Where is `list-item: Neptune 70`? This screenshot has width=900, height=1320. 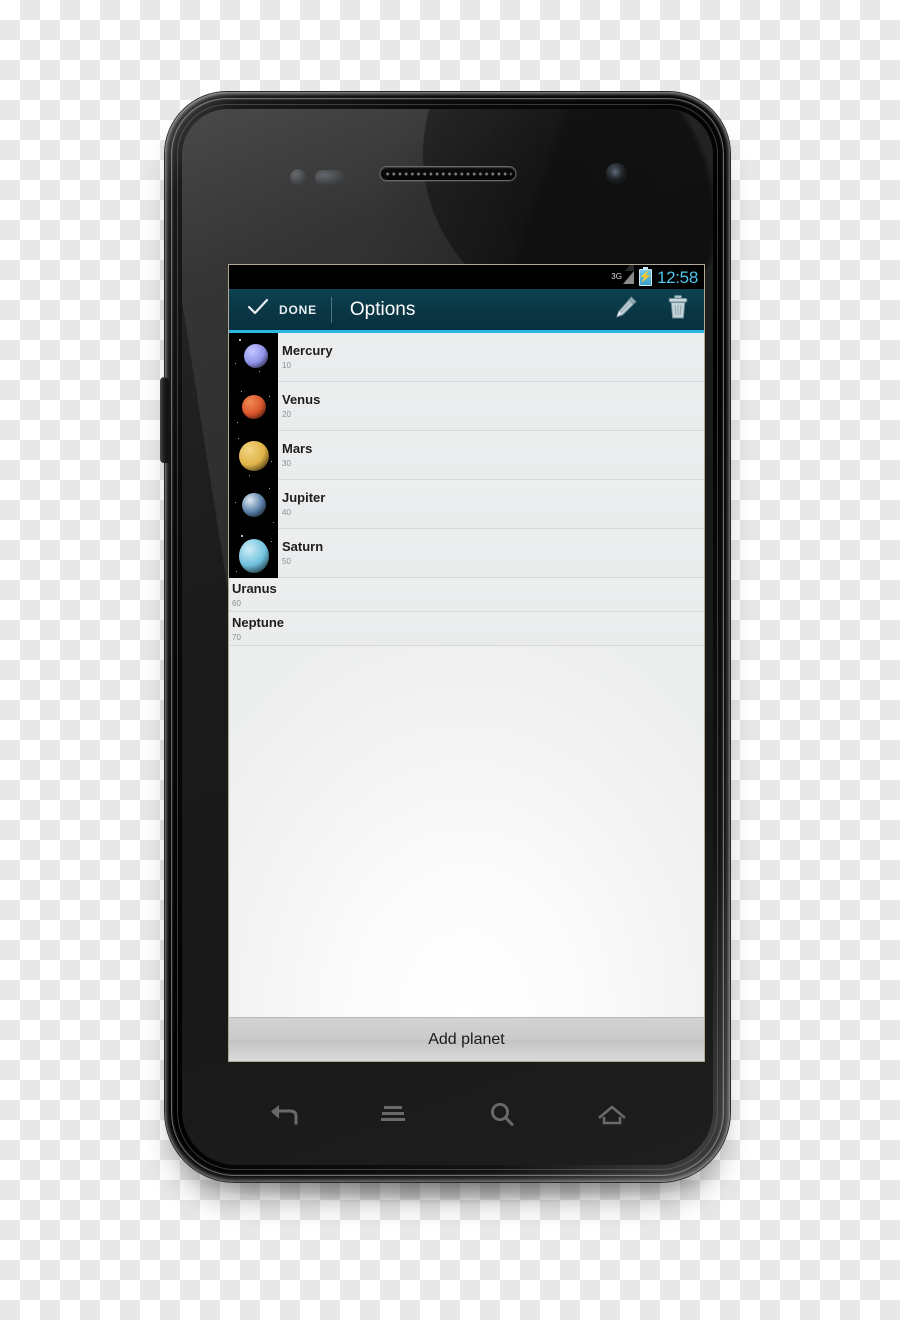 list-item: Neptune 70 is located at coordinates (466, 629).